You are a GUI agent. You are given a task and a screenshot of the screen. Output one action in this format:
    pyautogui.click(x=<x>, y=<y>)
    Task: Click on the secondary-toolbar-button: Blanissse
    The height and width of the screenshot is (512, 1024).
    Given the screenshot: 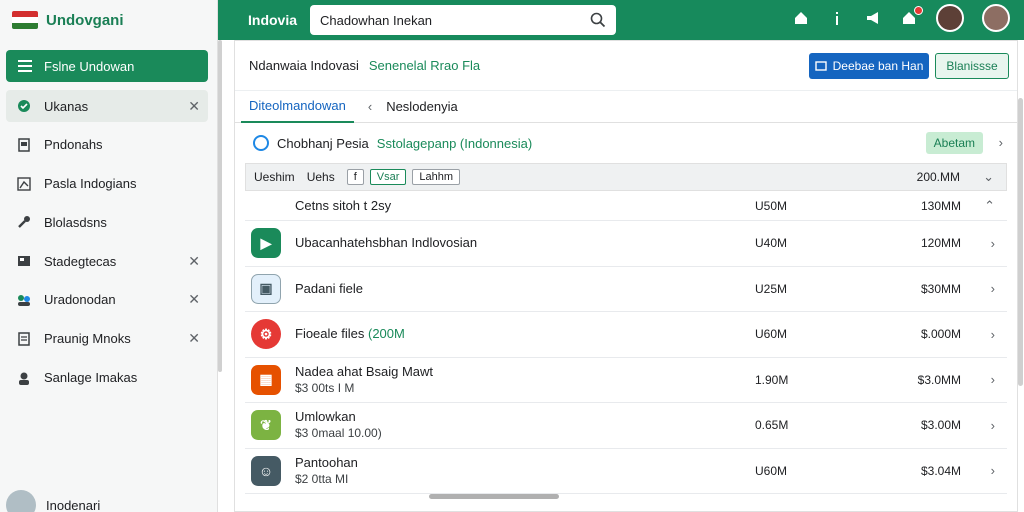 What is the action you would take?
    pyautogui.click(x=972, y=66)
    